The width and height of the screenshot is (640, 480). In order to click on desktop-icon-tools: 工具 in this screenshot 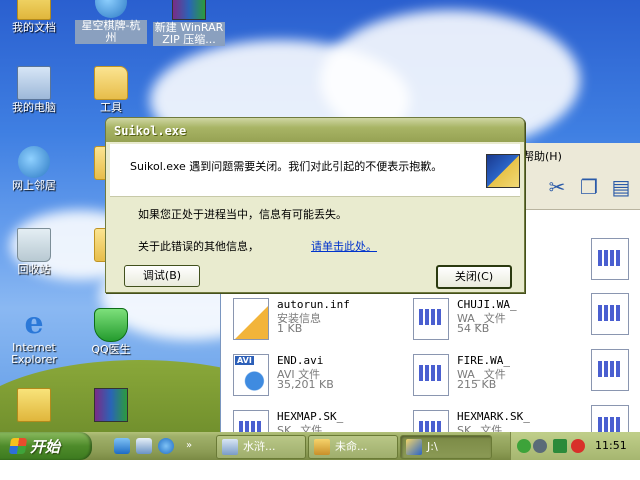, I will do `click(111, 90)`.